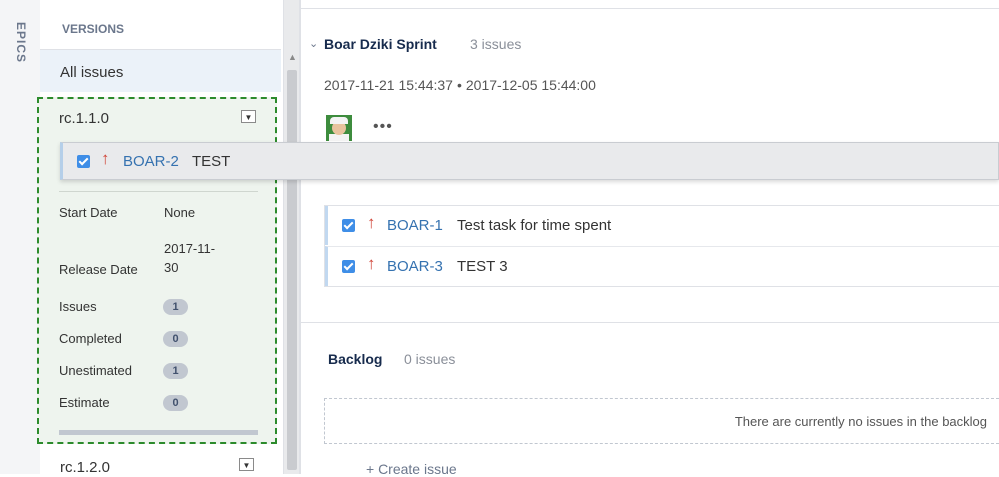 The image size is (999, 477). Describe the element at coordinates (380, 44) in the screenshot. I see `sprint-name: Boar Dziki Sprint` at that location.